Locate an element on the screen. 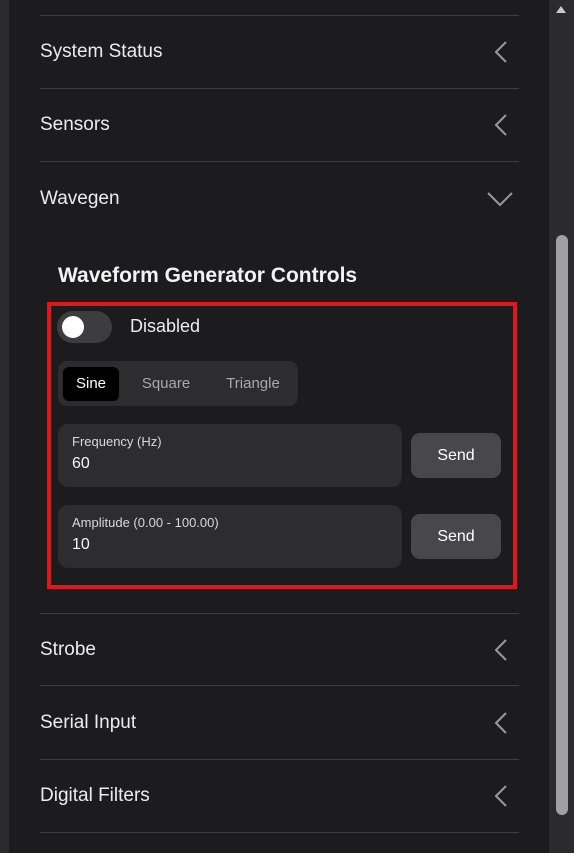 The width and height of the screenshot is (574, 853). amplitude-field: Amplitude (0.00 - 100.00) 10 is located at coordinates (230, 536).